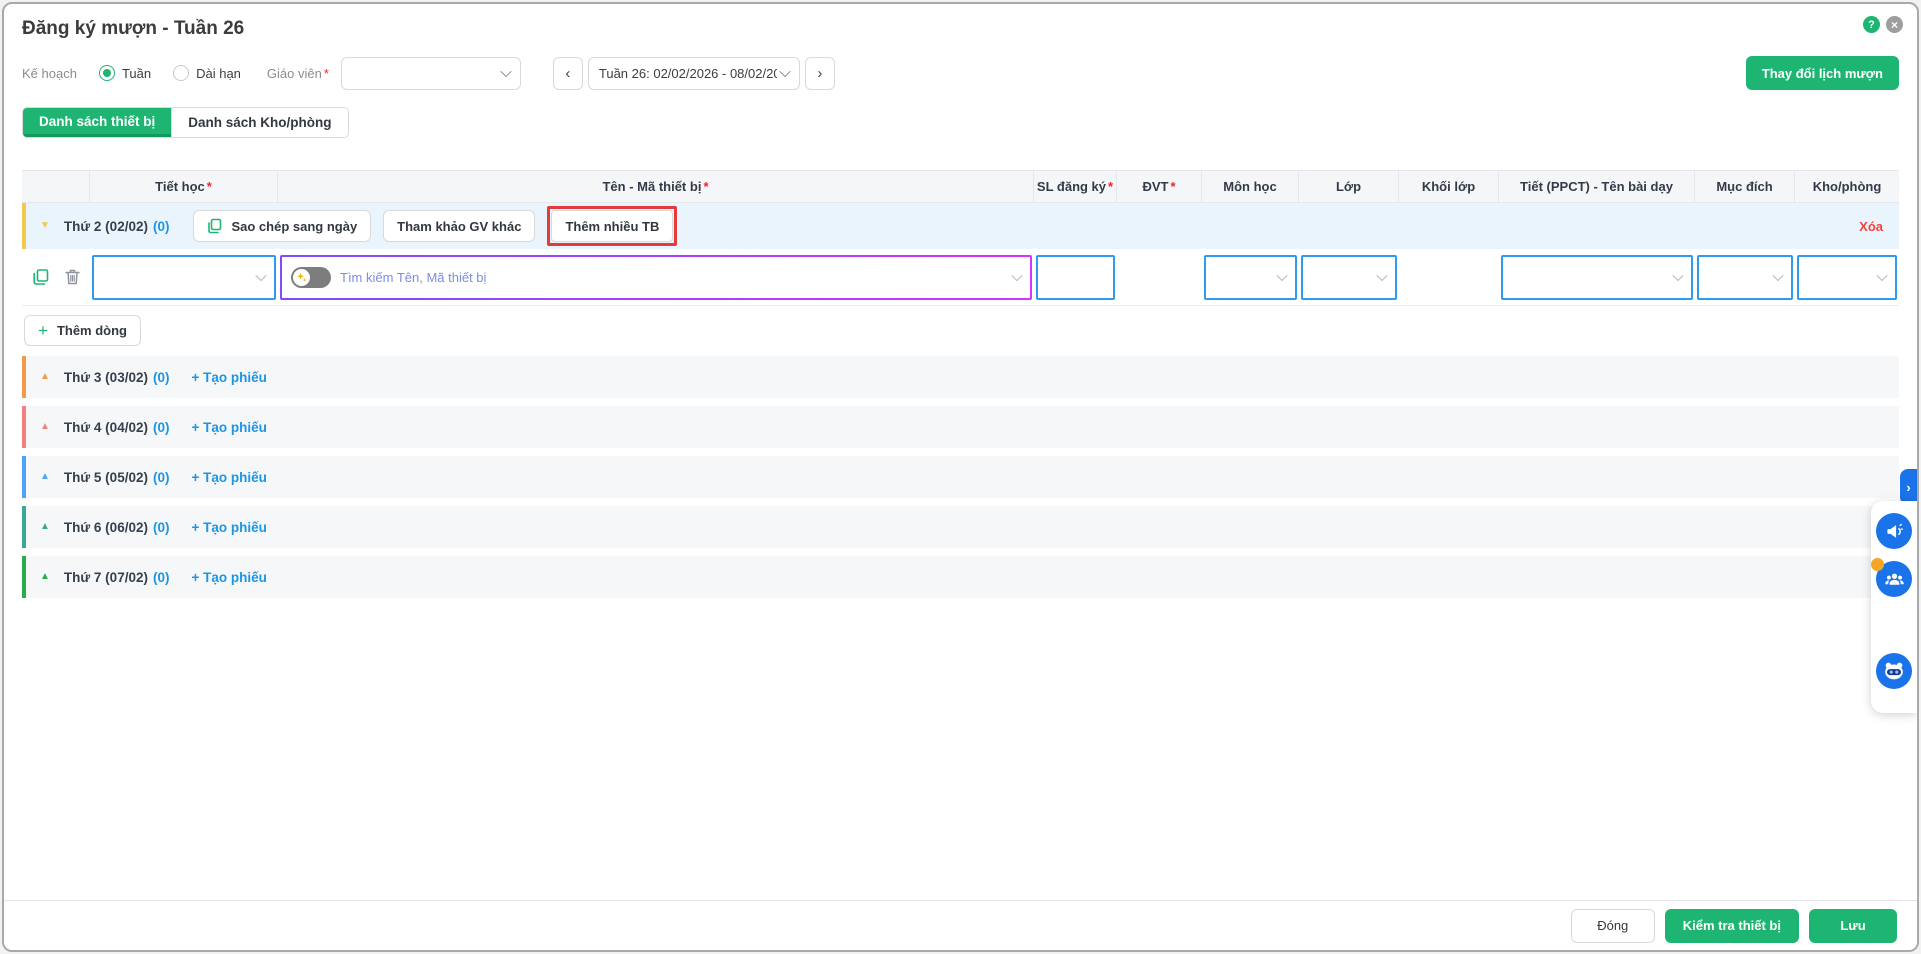  What do you see at coordinates (1250, 277) in the screenshot?
I see `subject-select` at bounding box center [1250, 277].